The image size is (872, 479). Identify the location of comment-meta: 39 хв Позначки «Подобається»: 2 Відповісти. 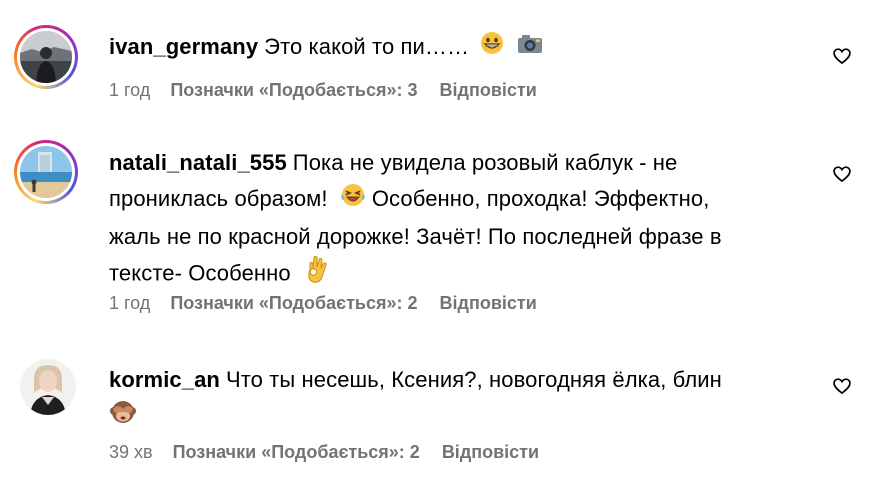
(324, 452).